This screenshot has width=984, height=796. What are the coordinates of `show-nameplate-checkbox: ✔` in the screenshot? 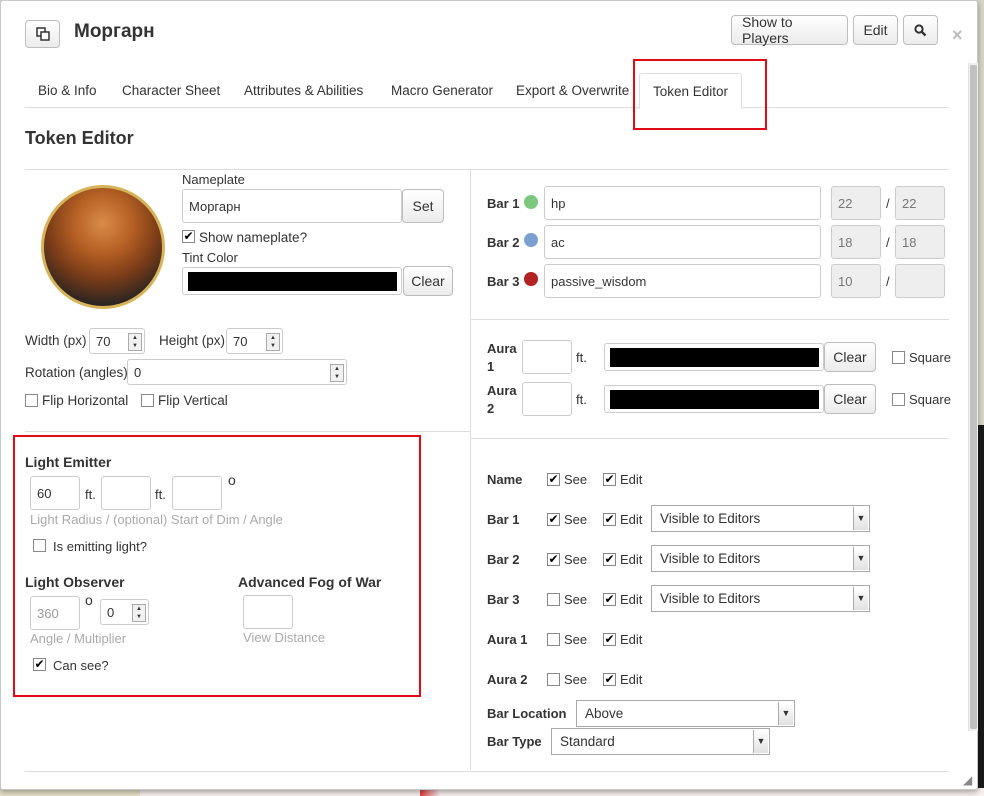 It's located at (188, 236).